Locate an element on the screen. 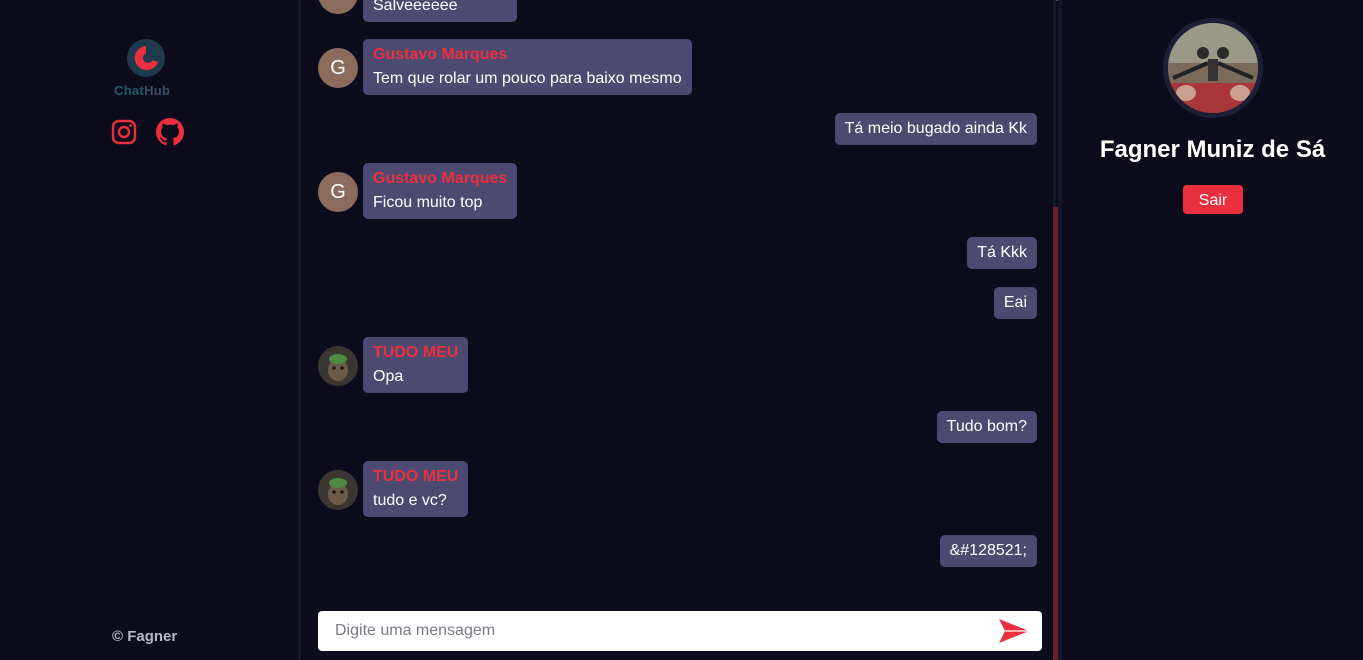  github-link is located at coordinates (170, 132).